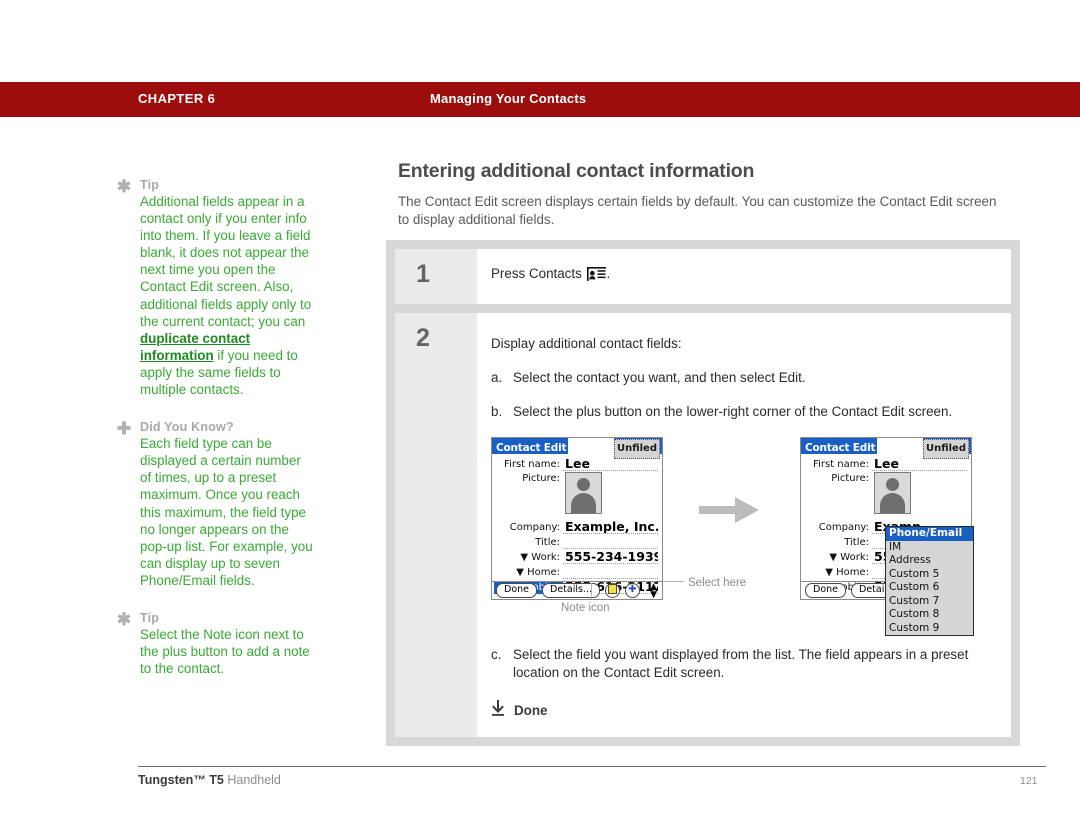 Image resolution: width=1080 pixels, height=834 pixels. Describe the element at coordinates (608, 273) in the screenshot. I see `step-1-text-after: .` at that location.